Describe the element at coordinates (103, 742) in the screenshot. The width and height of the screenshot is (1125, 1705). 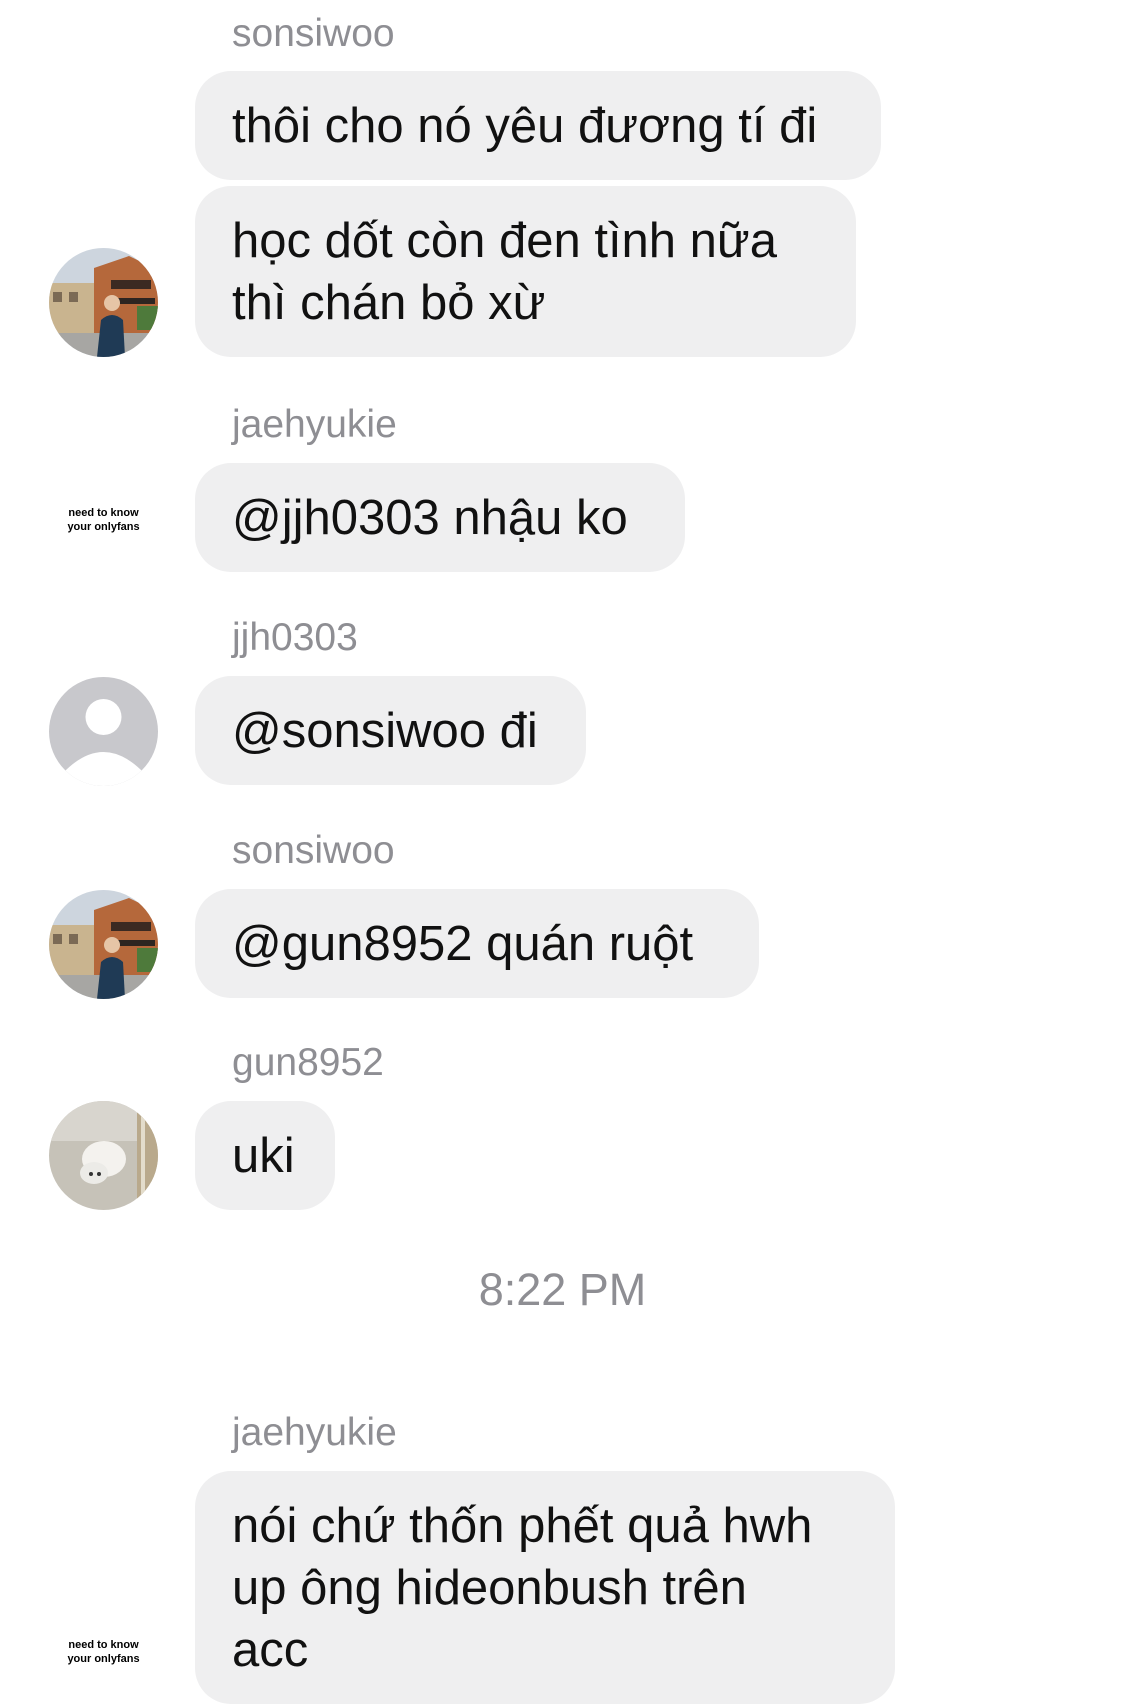
I see `person-icon` at that location.